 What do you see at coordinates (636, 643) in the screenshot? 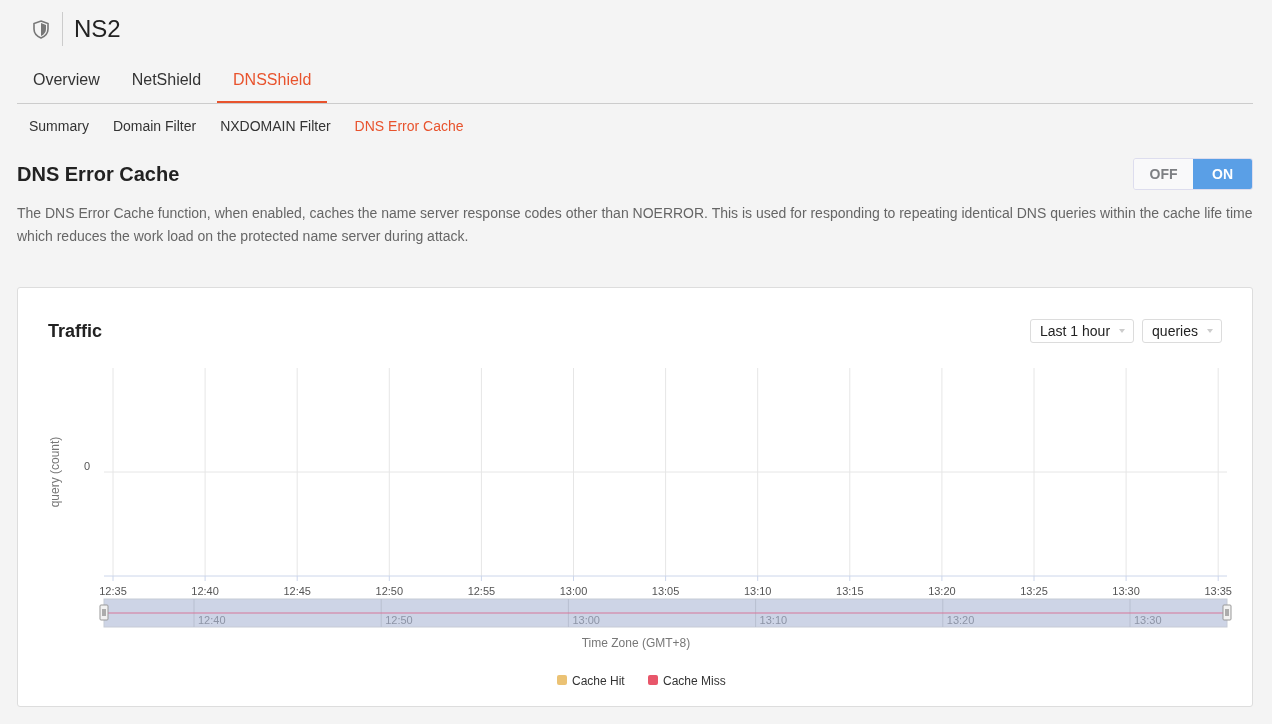
I see `x-axis-label: Time Zone (GMT+8)` at bounding box center [636, 643].